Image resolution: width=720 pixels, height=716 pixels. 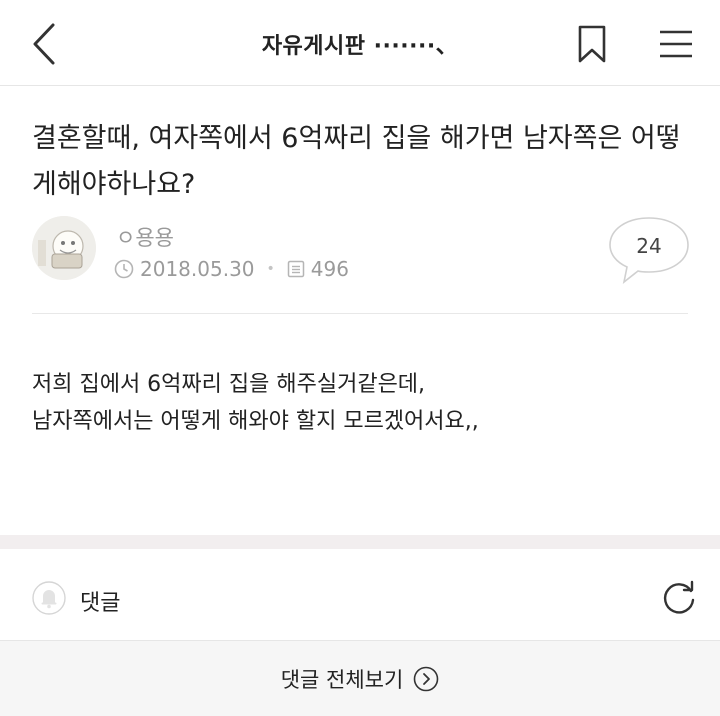 What do you see at coordinates (296, 269) in the screenshot?
I see `views-icon` at bounding box center [296, 269].